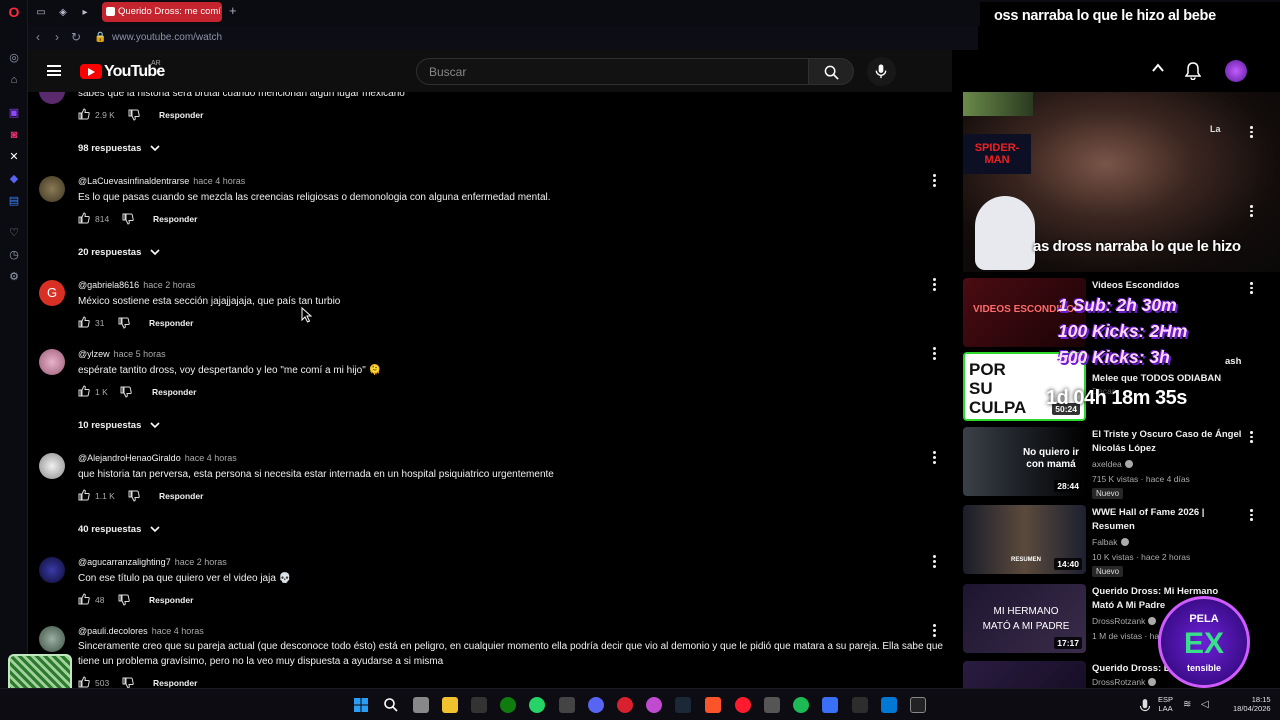 The width and height of the screenshot is (1280, 720). What do you see at coordinates (625, 705) in the screenshot?
I see `app-red-icon` at bounding box center [625, 705].